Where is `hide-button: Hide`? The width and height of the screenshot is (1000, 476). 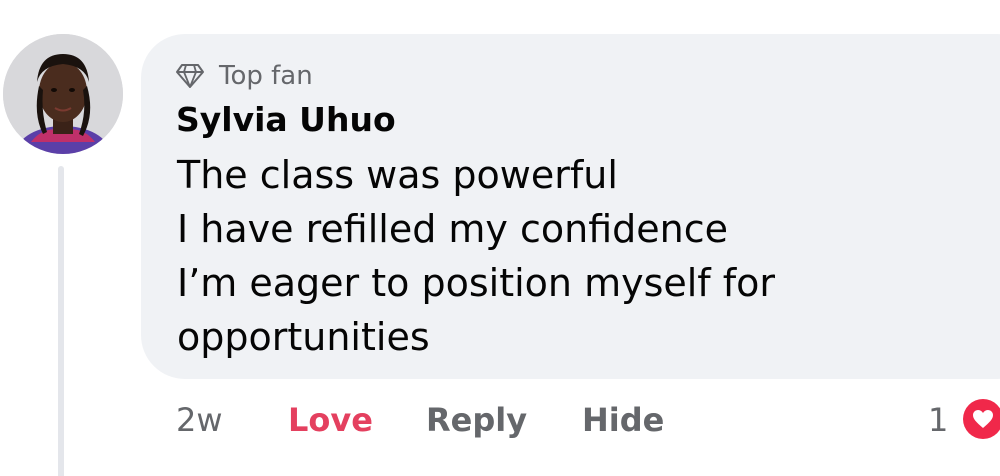
hide-button: Hide is located at coordinates (623, 420).